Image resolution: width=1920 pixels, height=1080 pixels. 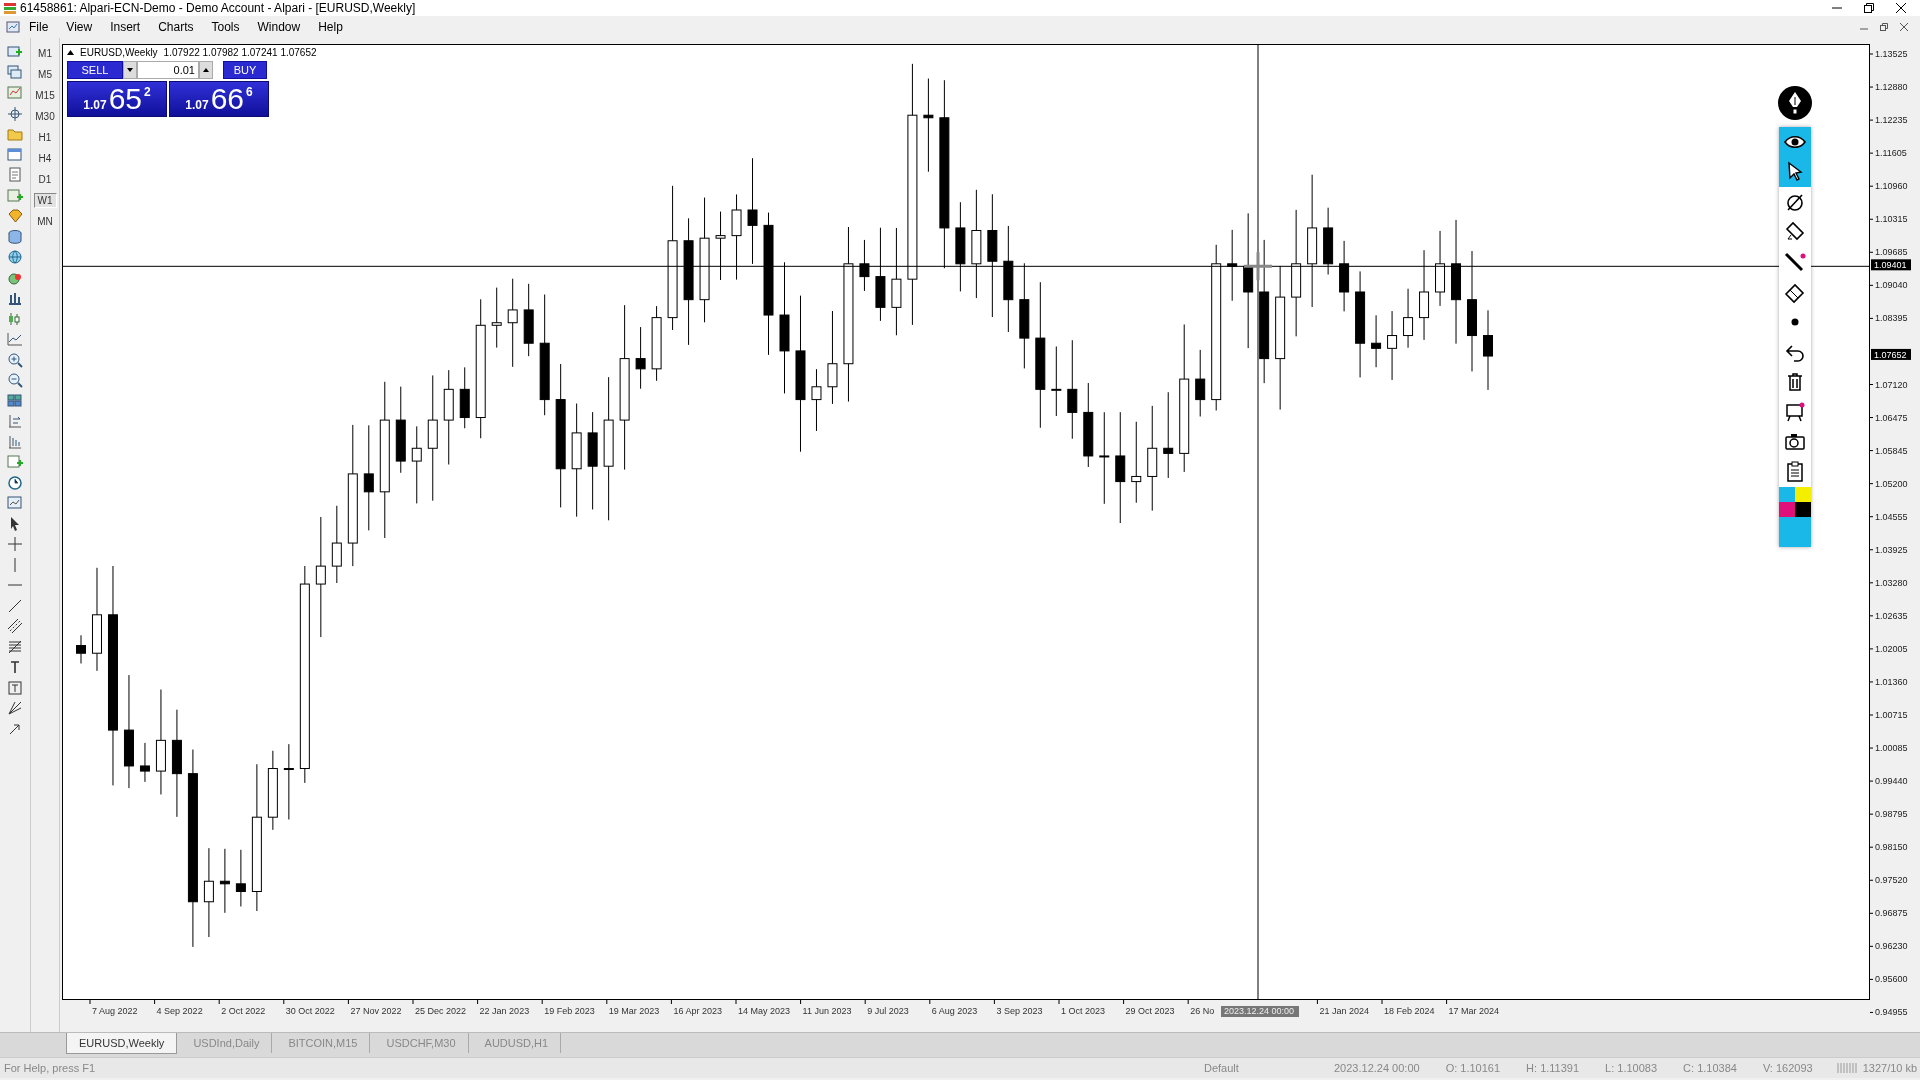 What do you see at coordinates (245, 70) in the screenshot?
I see `buy-button: BUY` at bounding box center [245, 70].